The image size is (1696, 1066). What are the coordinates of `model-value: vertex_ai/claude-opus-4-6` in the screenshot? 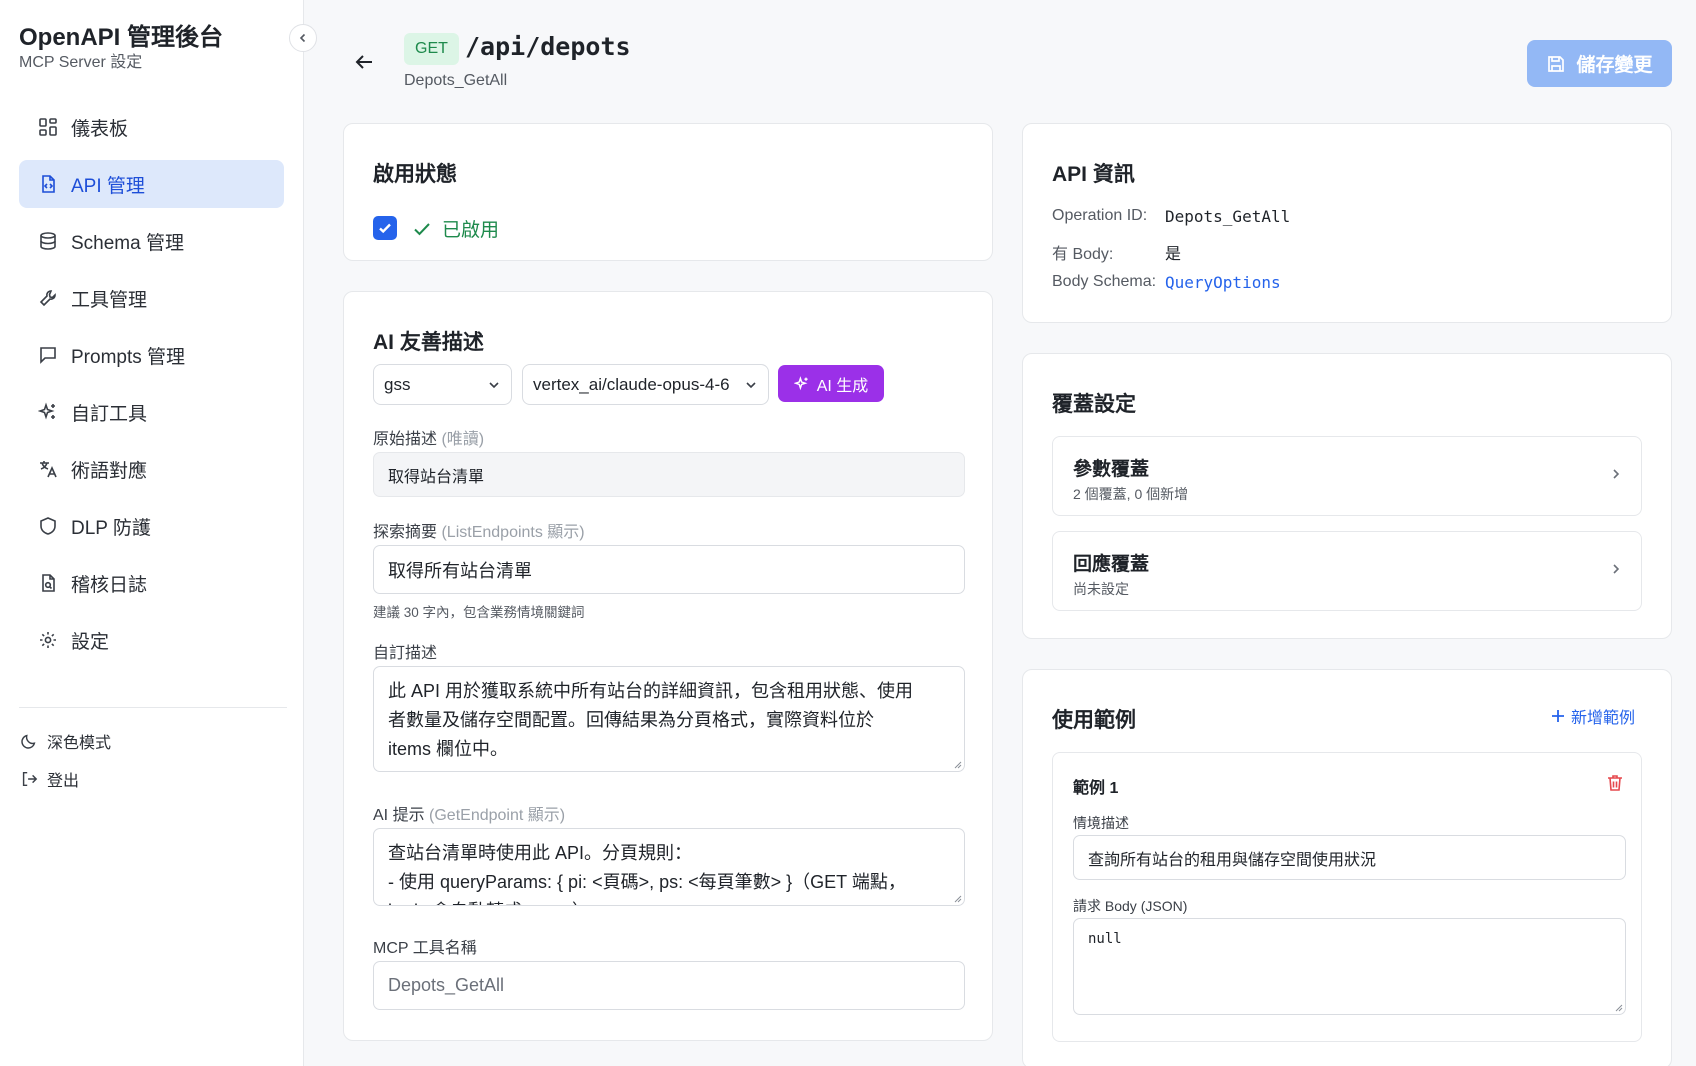 It's located at (631, 384).